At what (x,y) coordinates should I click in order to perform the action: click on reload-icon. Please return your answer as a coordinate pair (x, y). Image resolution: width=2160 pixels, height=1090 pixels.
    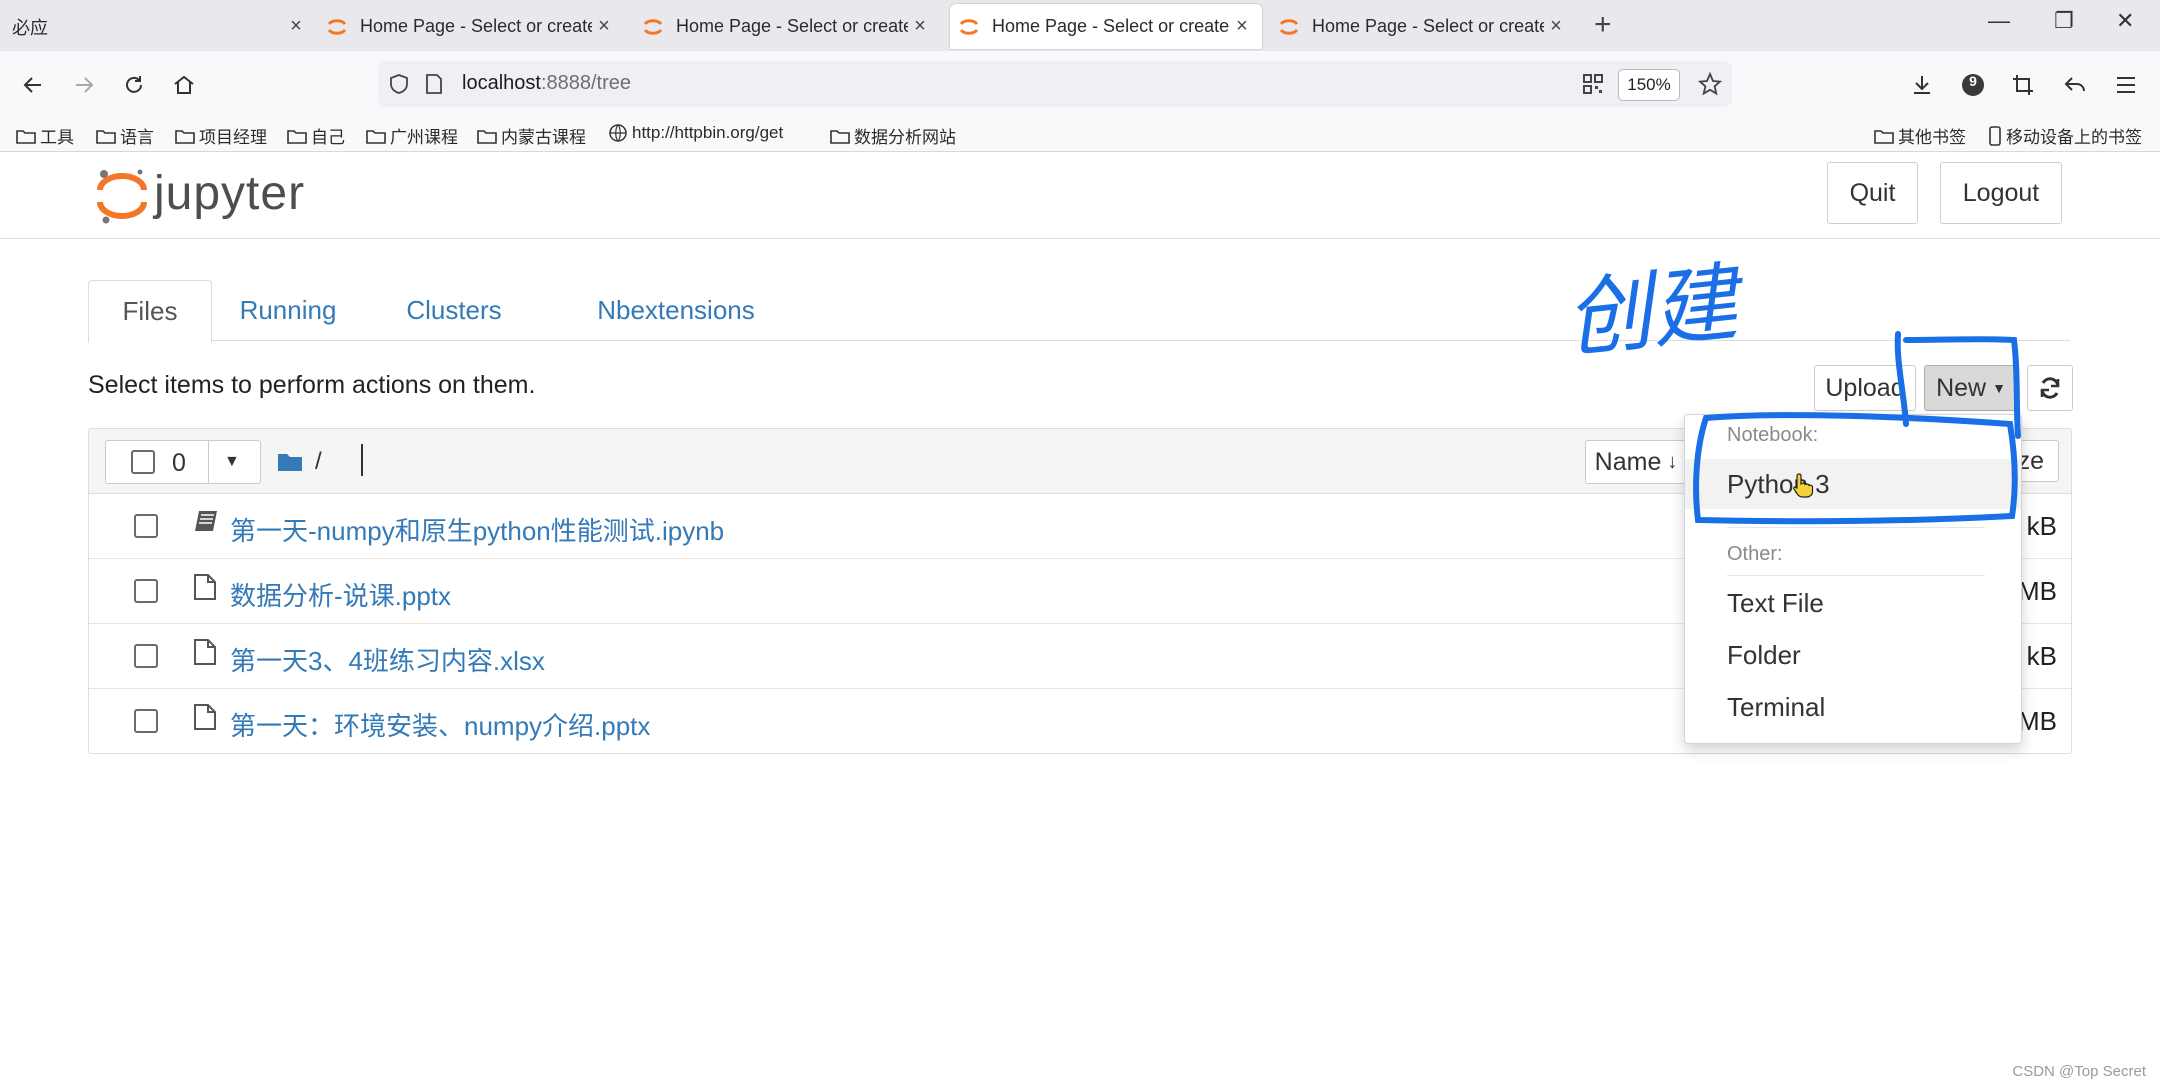
    Looking at the image, I should click on (134, 84).